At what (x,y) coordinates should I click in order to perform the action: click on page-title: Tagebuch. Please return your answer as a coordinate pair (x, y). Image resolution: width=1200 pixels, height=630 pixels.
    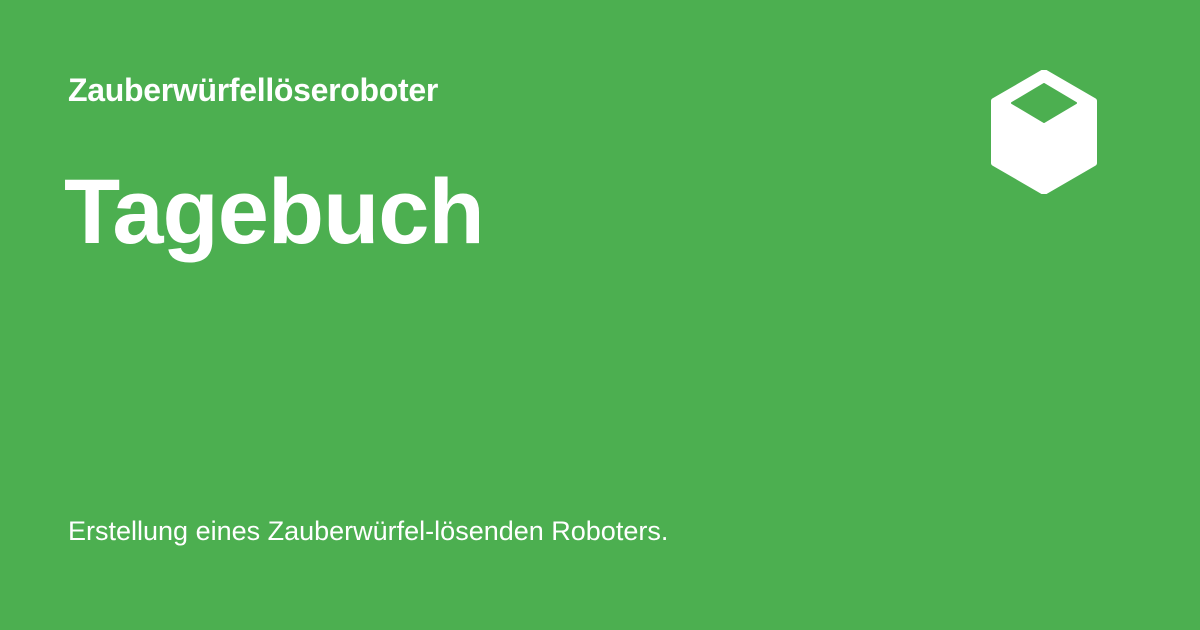
    Looking at the image, I should click on (274, 212).